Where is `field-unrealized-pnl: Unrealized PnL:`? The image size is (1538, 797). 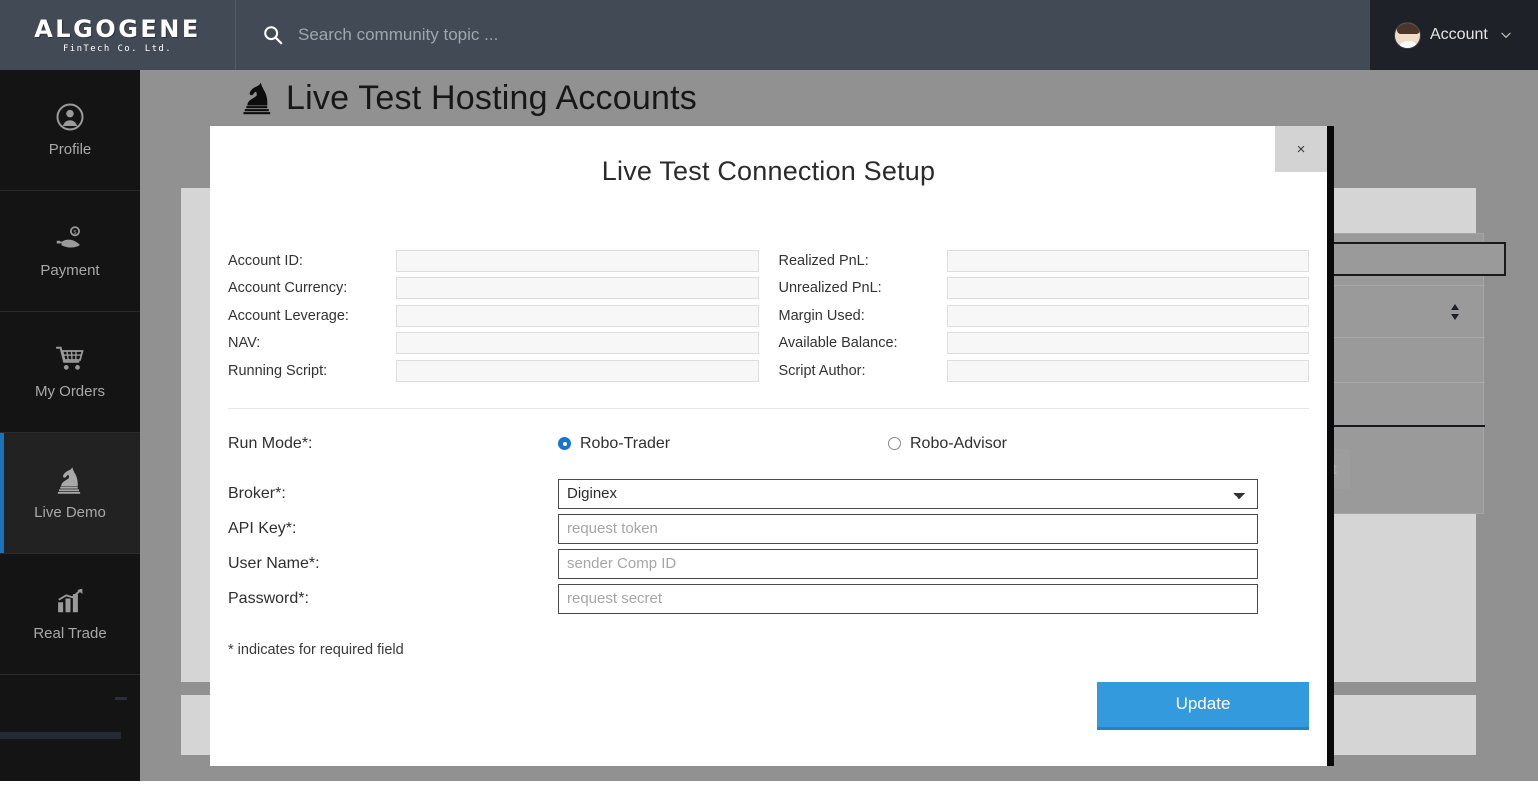 field-unrealized-pnl: Unrealized PnL: is located at coordinates (1044, 289).